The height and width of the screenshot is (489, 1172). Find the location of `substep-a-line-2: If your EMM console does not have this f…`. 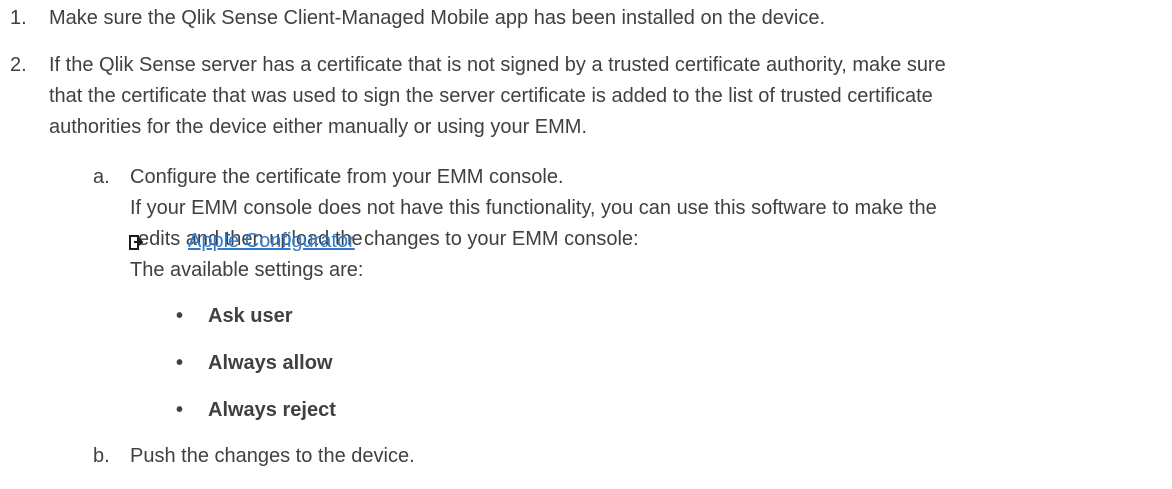

substep-a-line-2: If your EMM console does not have this f… is located at coordinates (533, 208).